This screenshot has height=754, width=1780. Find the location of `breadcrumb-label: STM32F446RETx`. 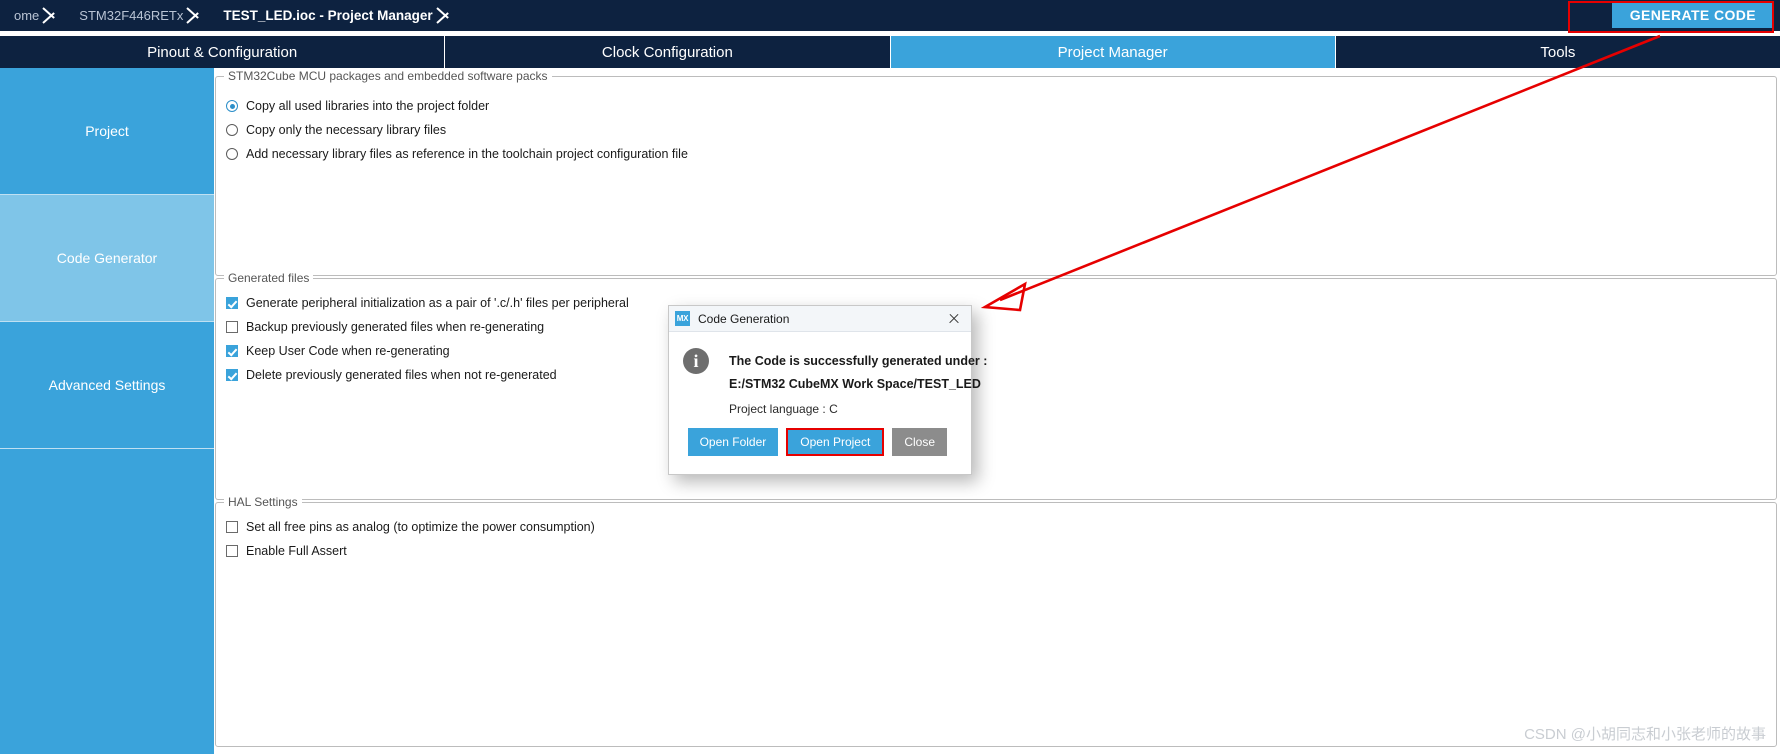

breadcrumb-label: STM32F446RETx is located at coordinates (131, 15).